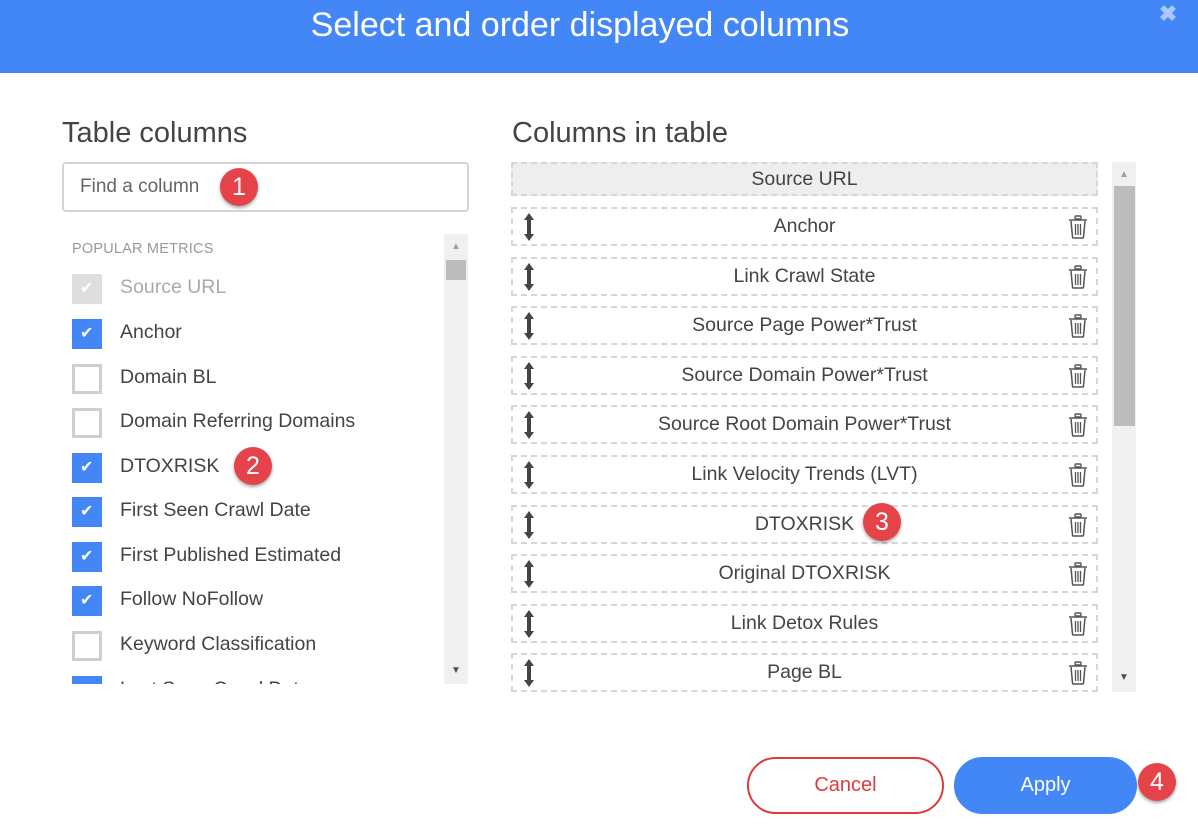 This screenshot has height=830, width=1198. I want to click on apply-button: Apply, so click(1045, 785).